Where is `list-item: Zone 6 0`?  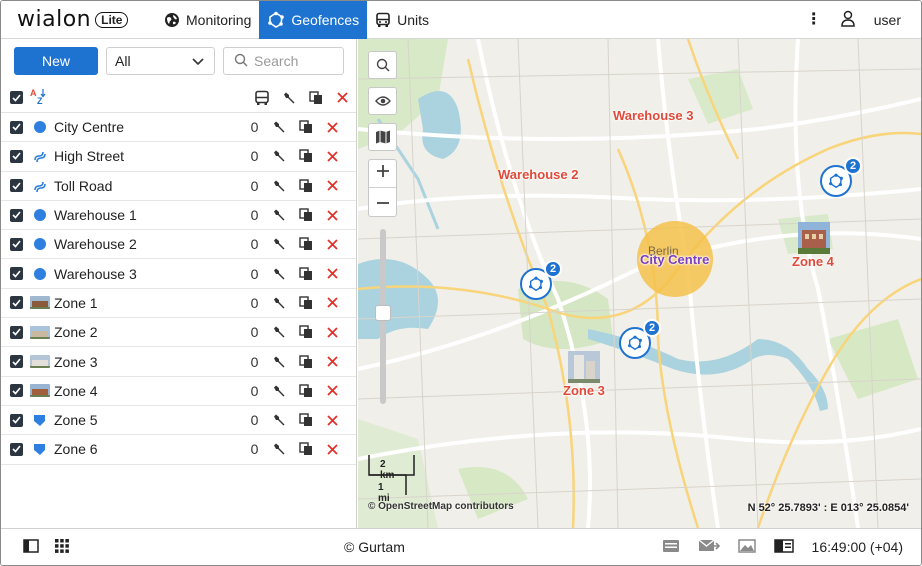 list-item: Zone 6 0 is located at coordinates (178, 450).